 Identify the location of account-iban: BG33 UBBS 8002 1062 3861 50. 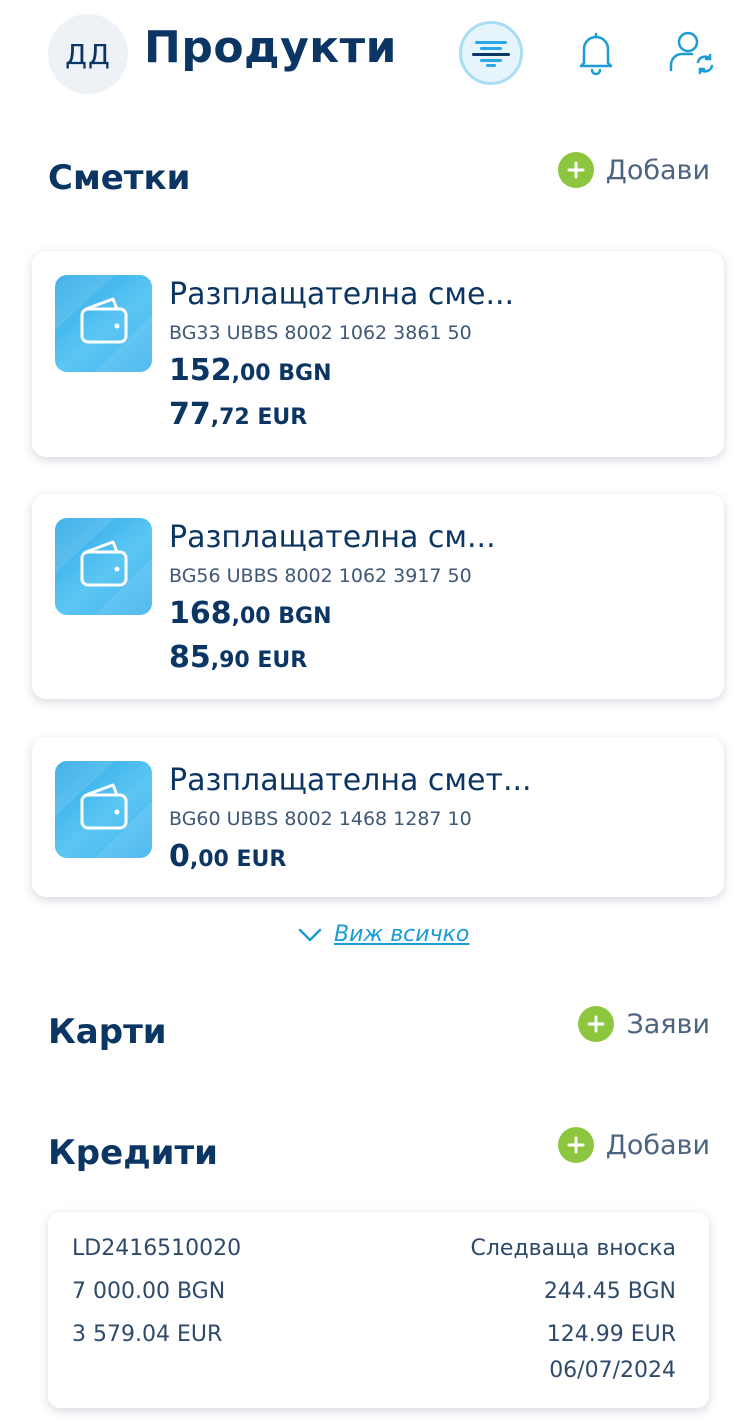
(320, 333).